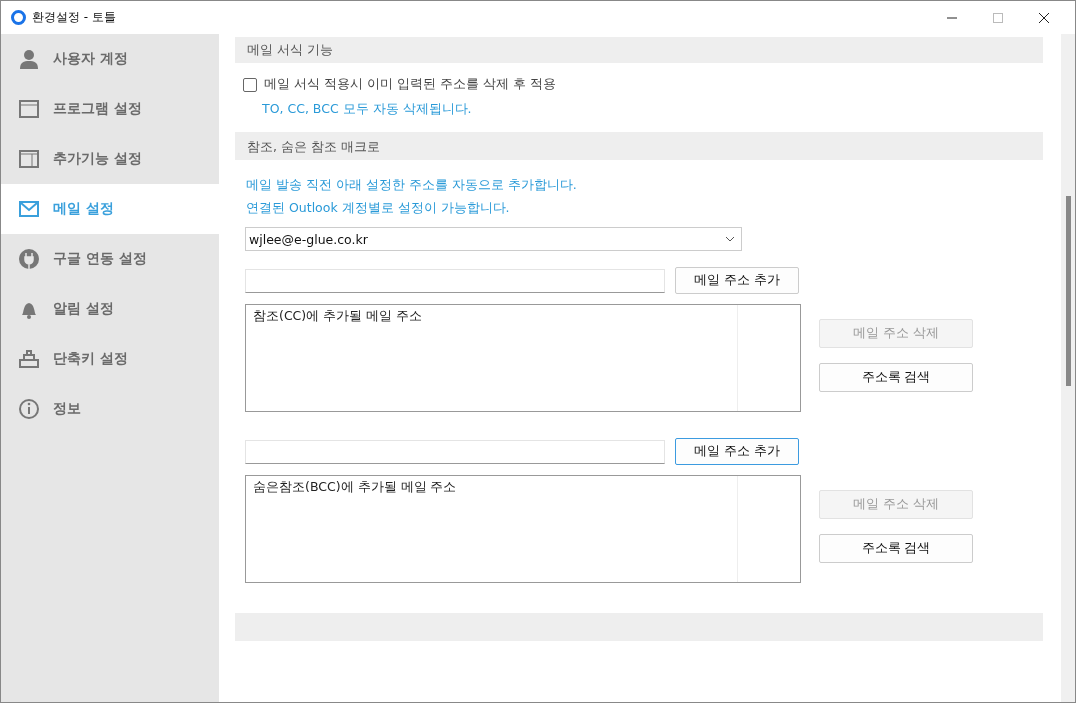  I want to click on checkbox-label: 메일 서식 적용시 이미 입력된 주소를 삭제 후 적용, so click(410, 84).